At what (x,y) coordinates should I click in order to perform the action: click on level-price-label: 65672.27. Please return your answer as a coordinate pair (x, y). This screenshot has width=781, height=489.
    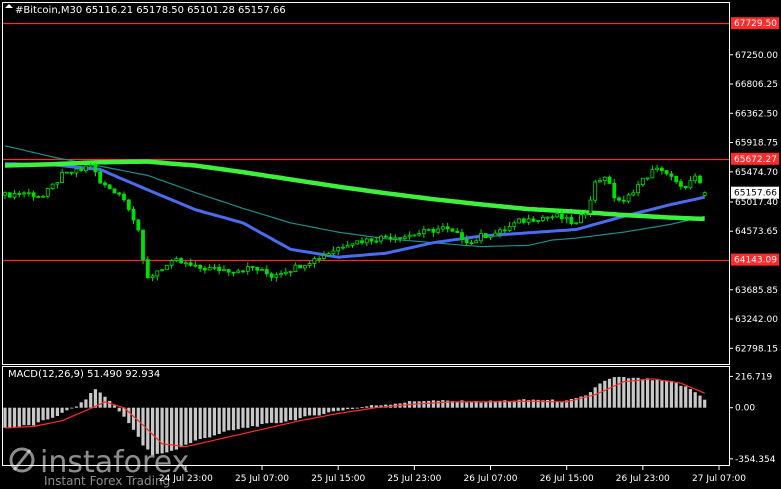
    Looking at the image, I should click on (755, 160).